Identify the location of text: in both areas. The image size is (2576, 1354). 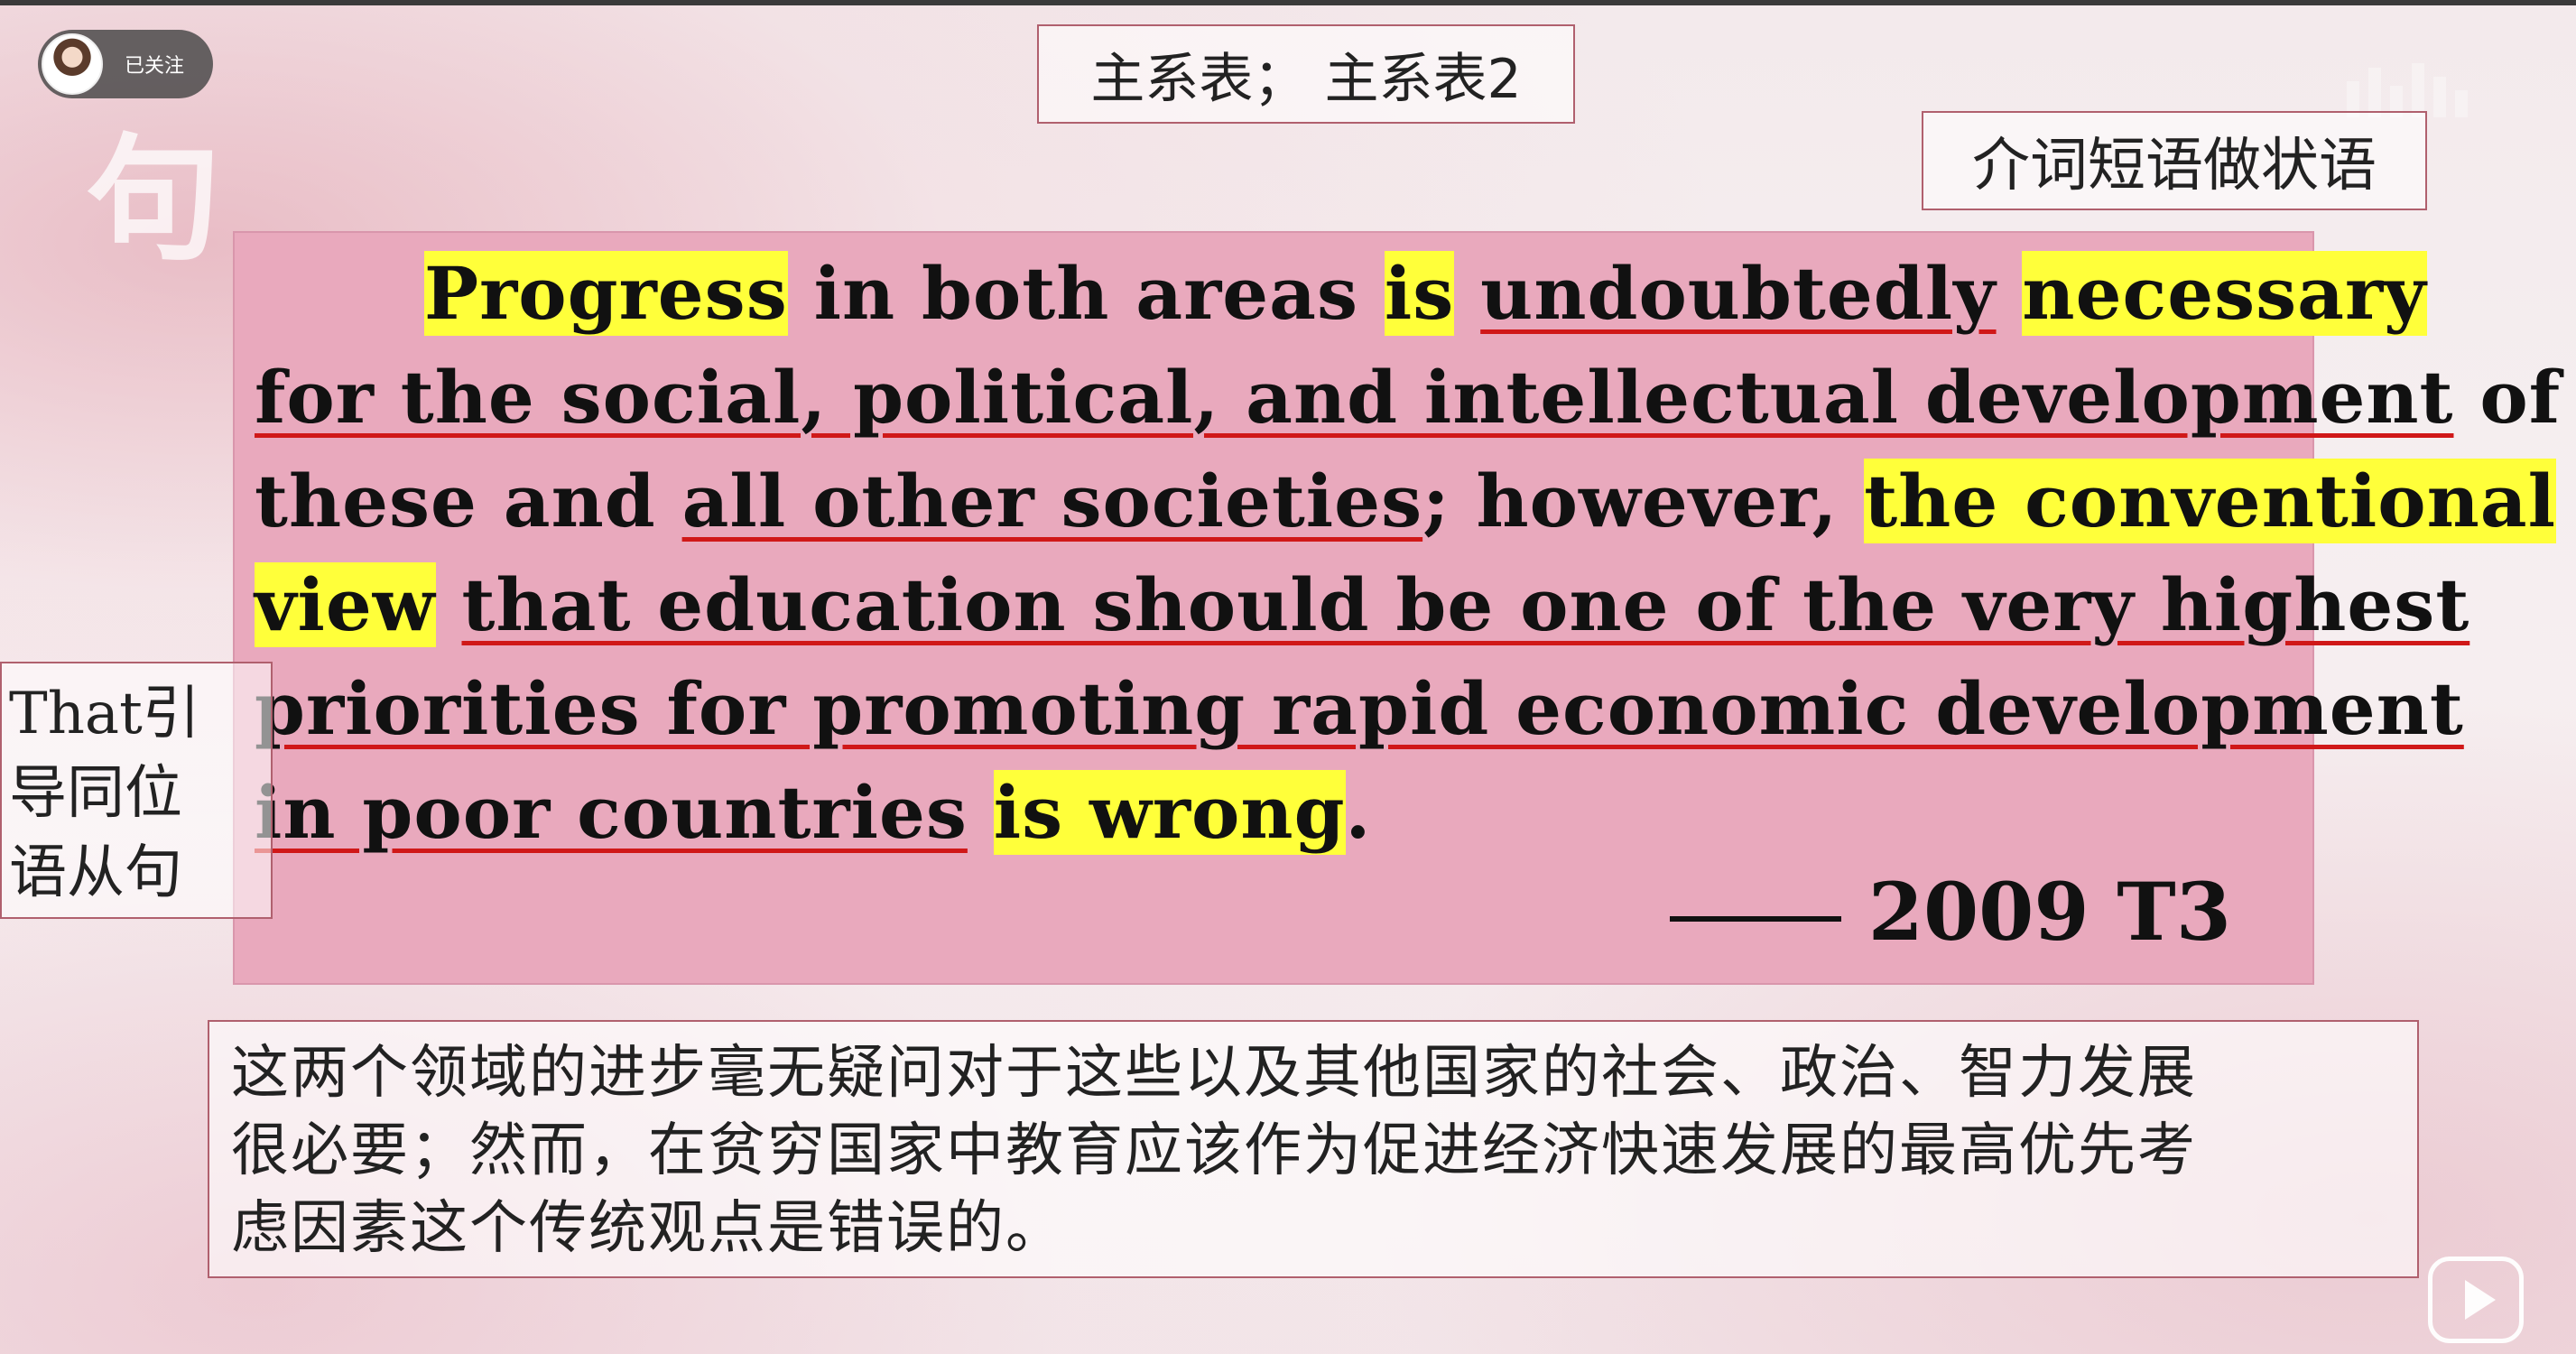
(1086, 293).